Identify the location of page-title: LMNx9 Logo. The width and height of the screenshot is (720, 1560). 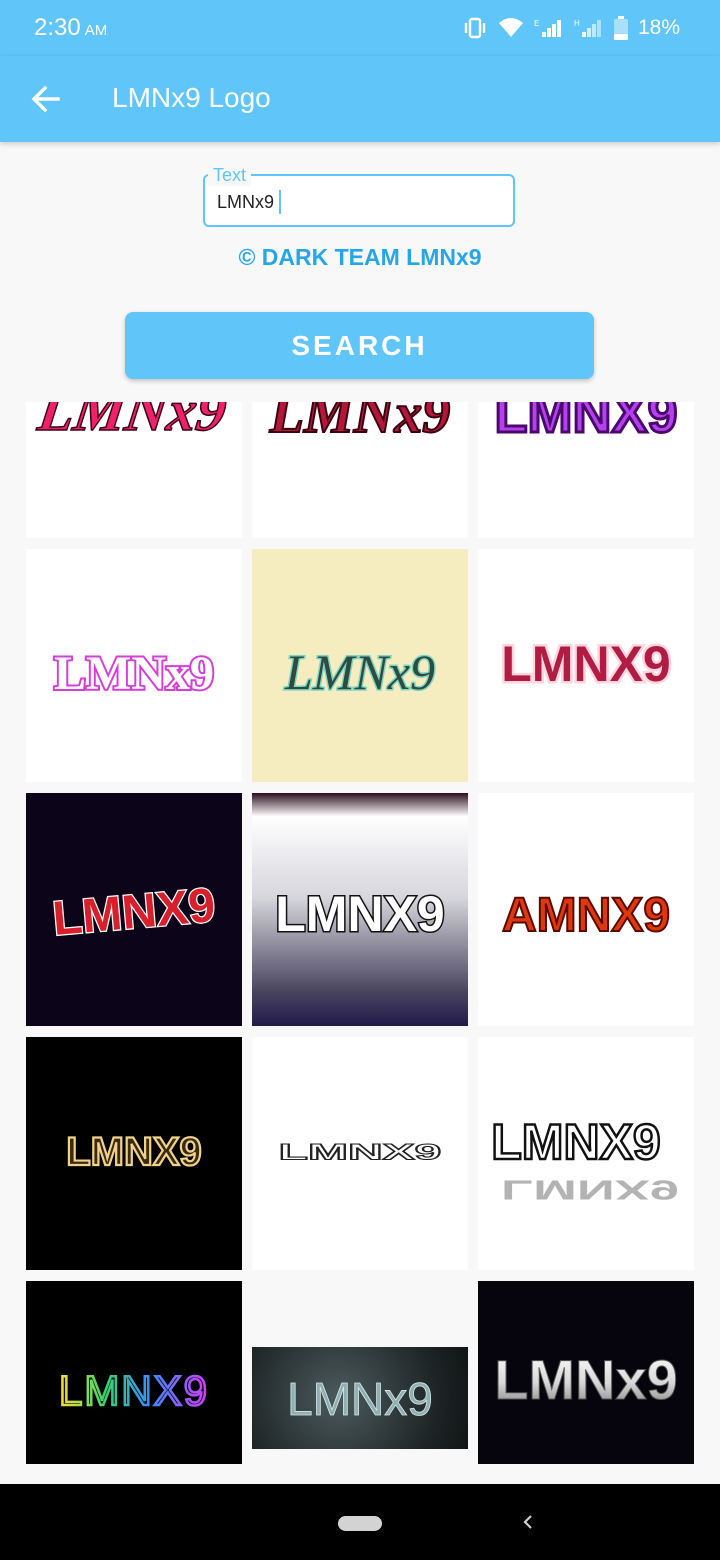
(191, 97).